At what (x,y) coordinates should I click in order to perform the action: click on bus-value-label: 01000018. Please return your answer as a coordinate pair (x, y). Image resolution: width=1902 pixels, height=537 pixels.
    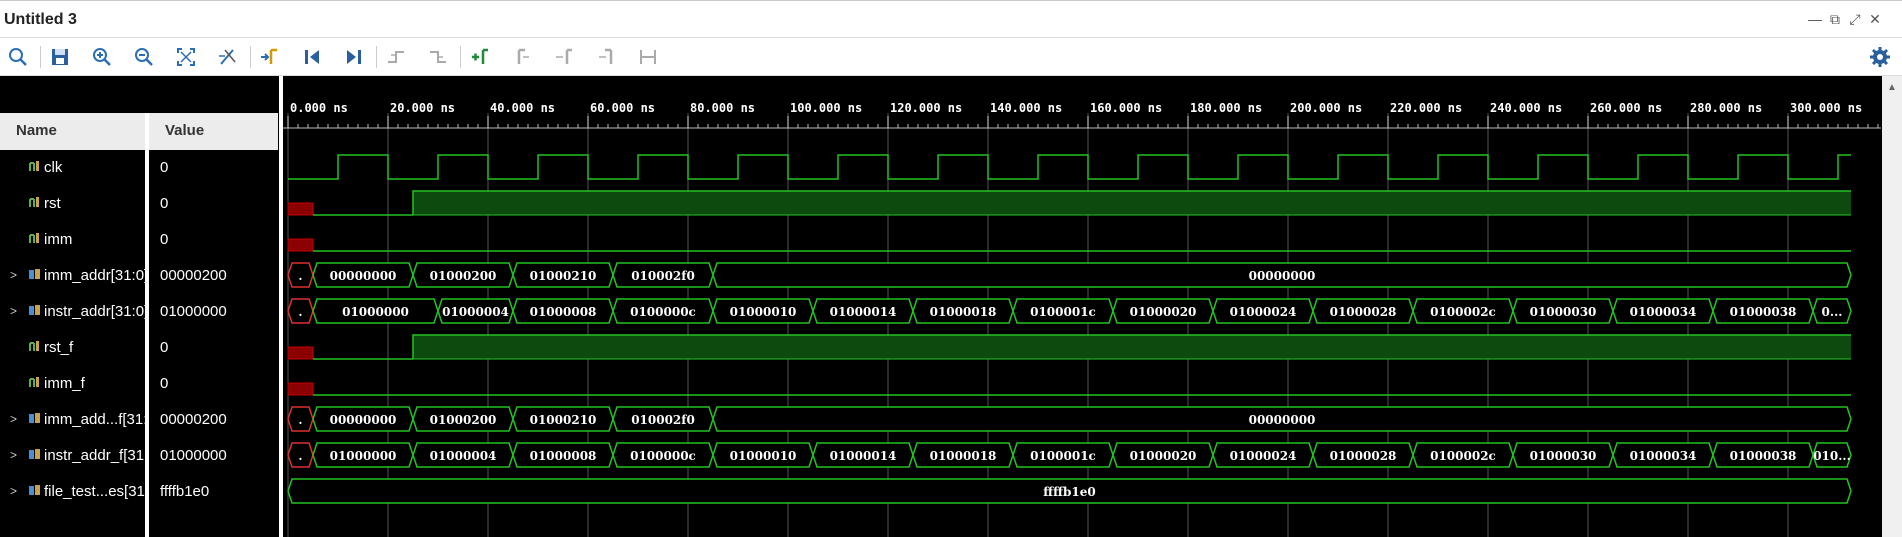
    Looking at the image, I should click on (963, 456).